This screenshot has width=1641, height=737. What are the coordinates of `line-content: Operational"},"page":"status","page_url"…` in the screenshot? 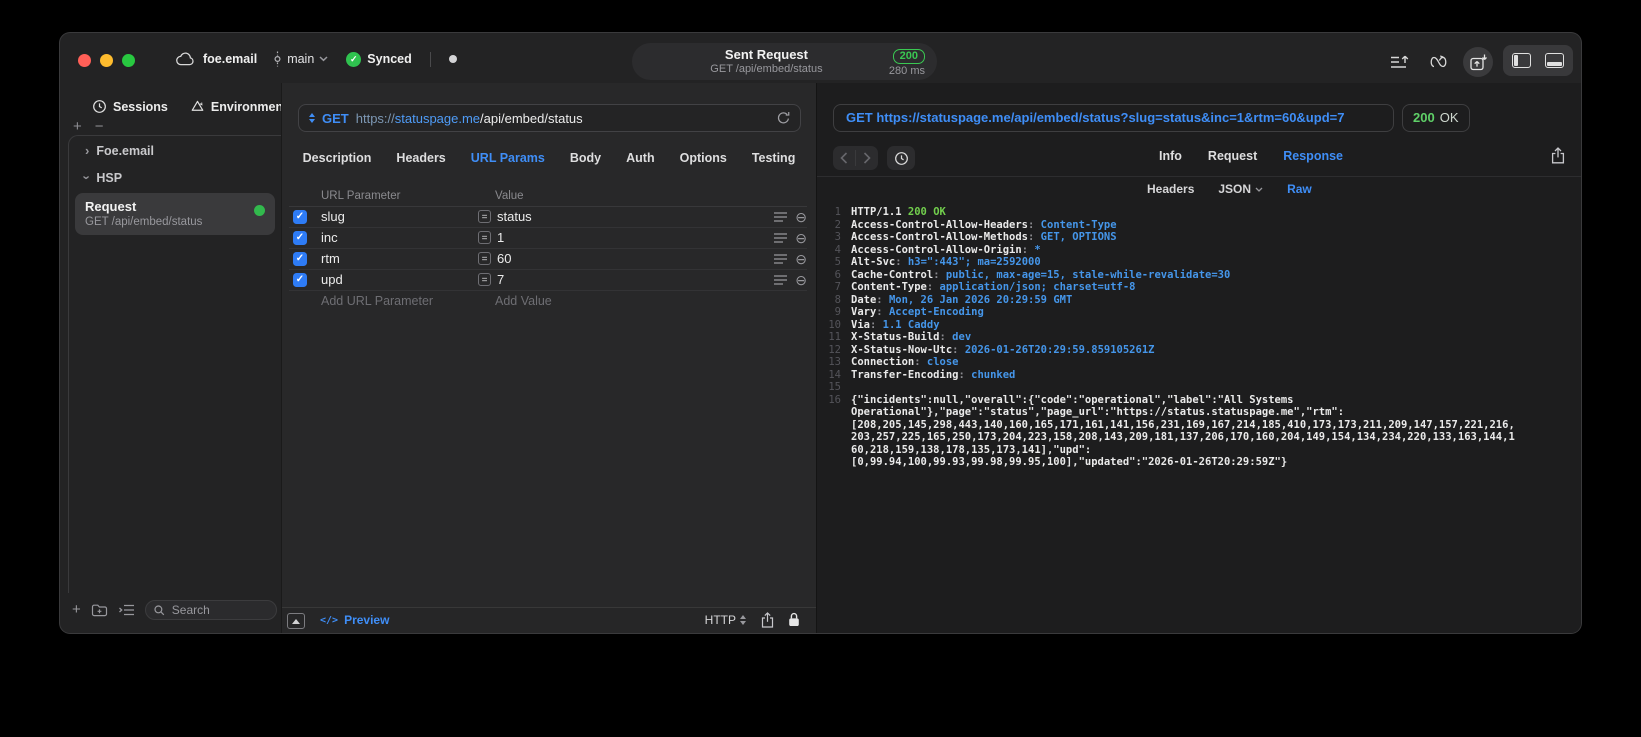 It's located at (1098, 412).